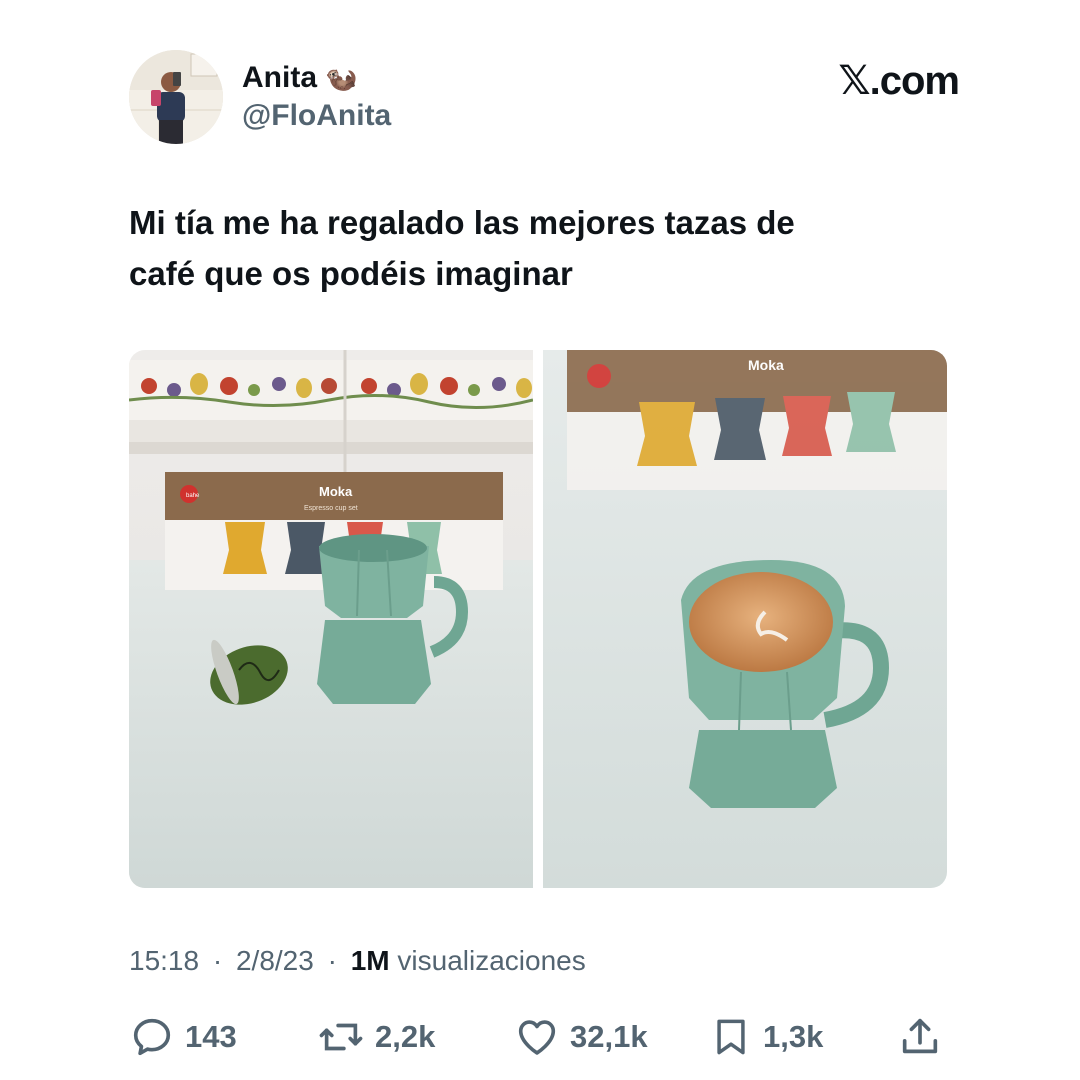  I want to click on author-handle: @FloAnita, so click(316, 116).